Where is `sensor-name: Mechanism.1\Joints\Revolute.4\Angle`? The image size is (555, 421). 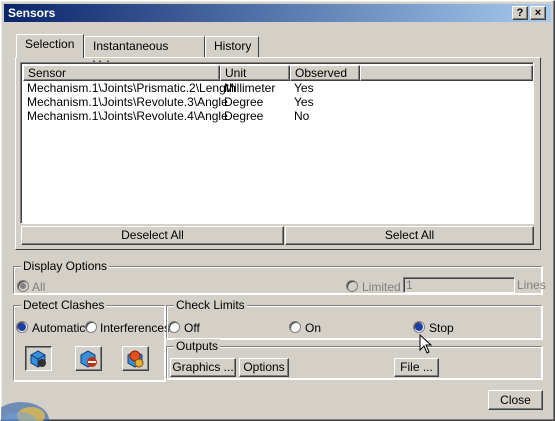 sensor-name: Mechanism.1\Joints\Revolute.4\Angle is located at coordinates (127, 116).